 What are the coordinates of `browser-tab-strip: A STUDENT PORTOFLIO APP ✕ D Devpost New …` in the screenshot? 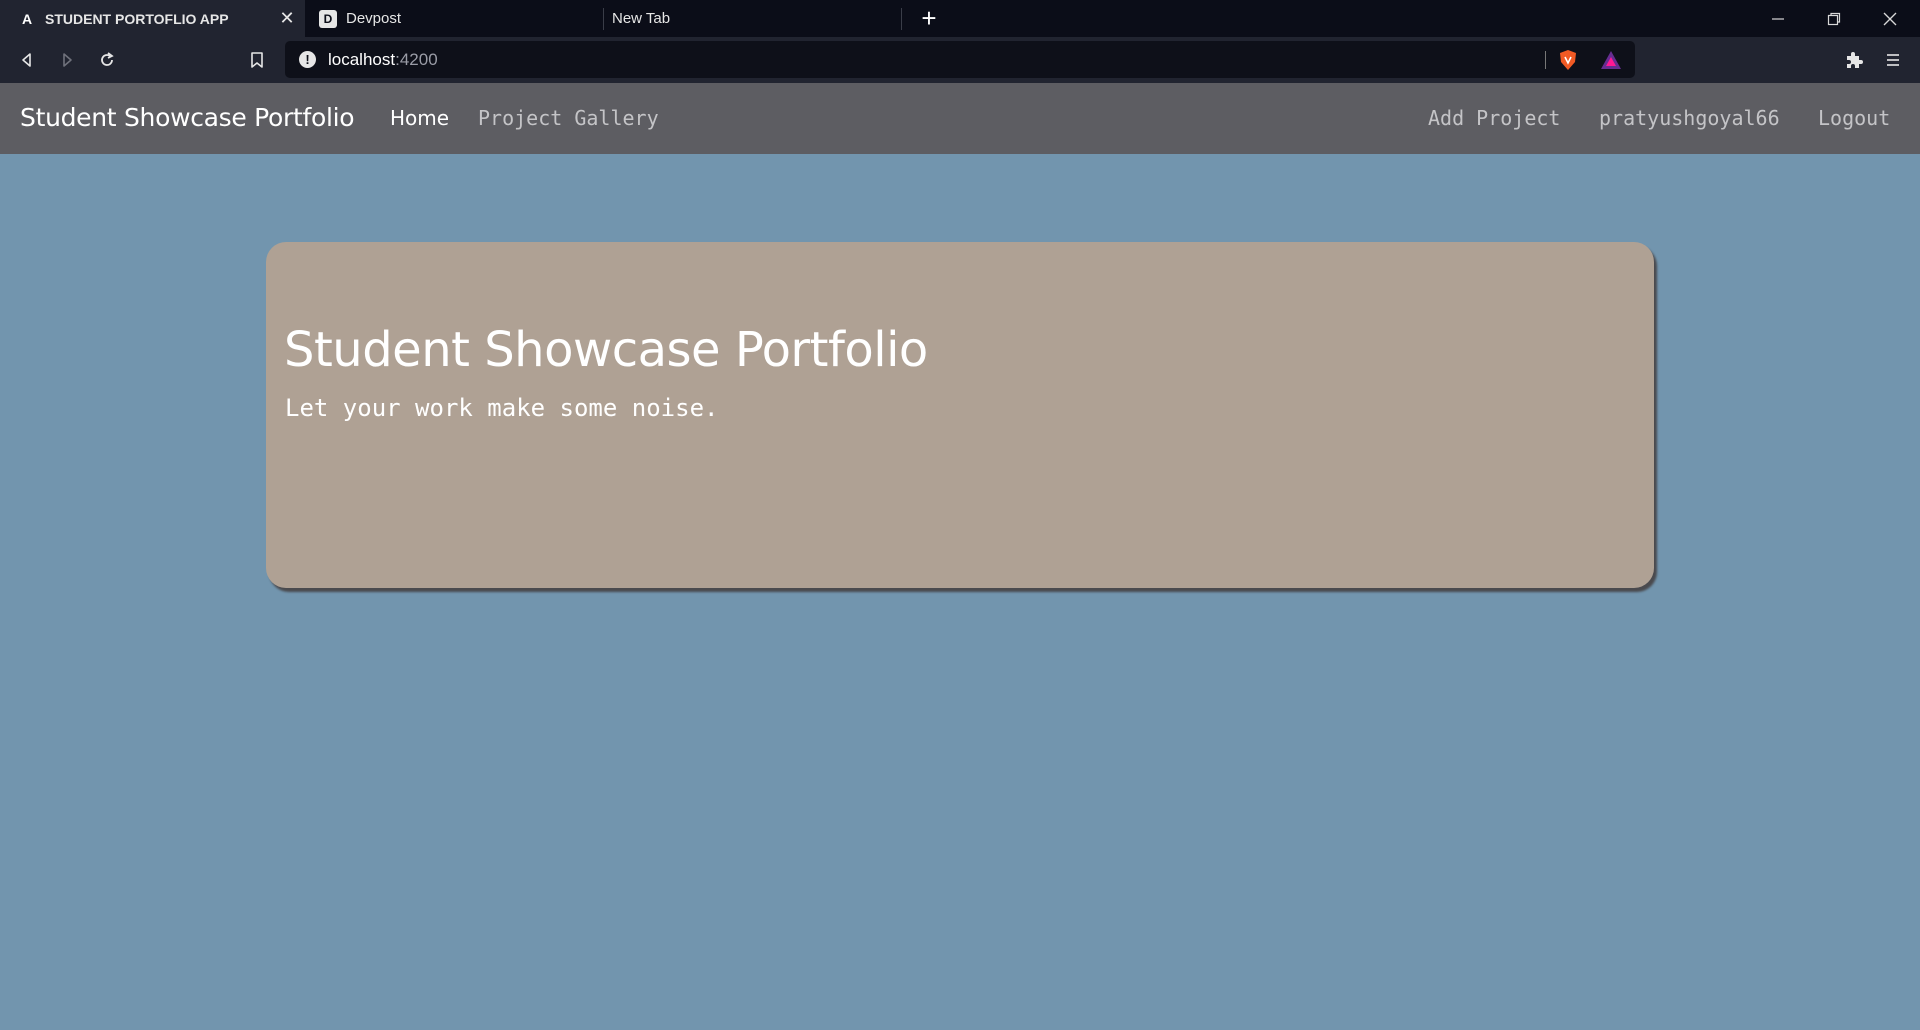 It's located at (960, 18).